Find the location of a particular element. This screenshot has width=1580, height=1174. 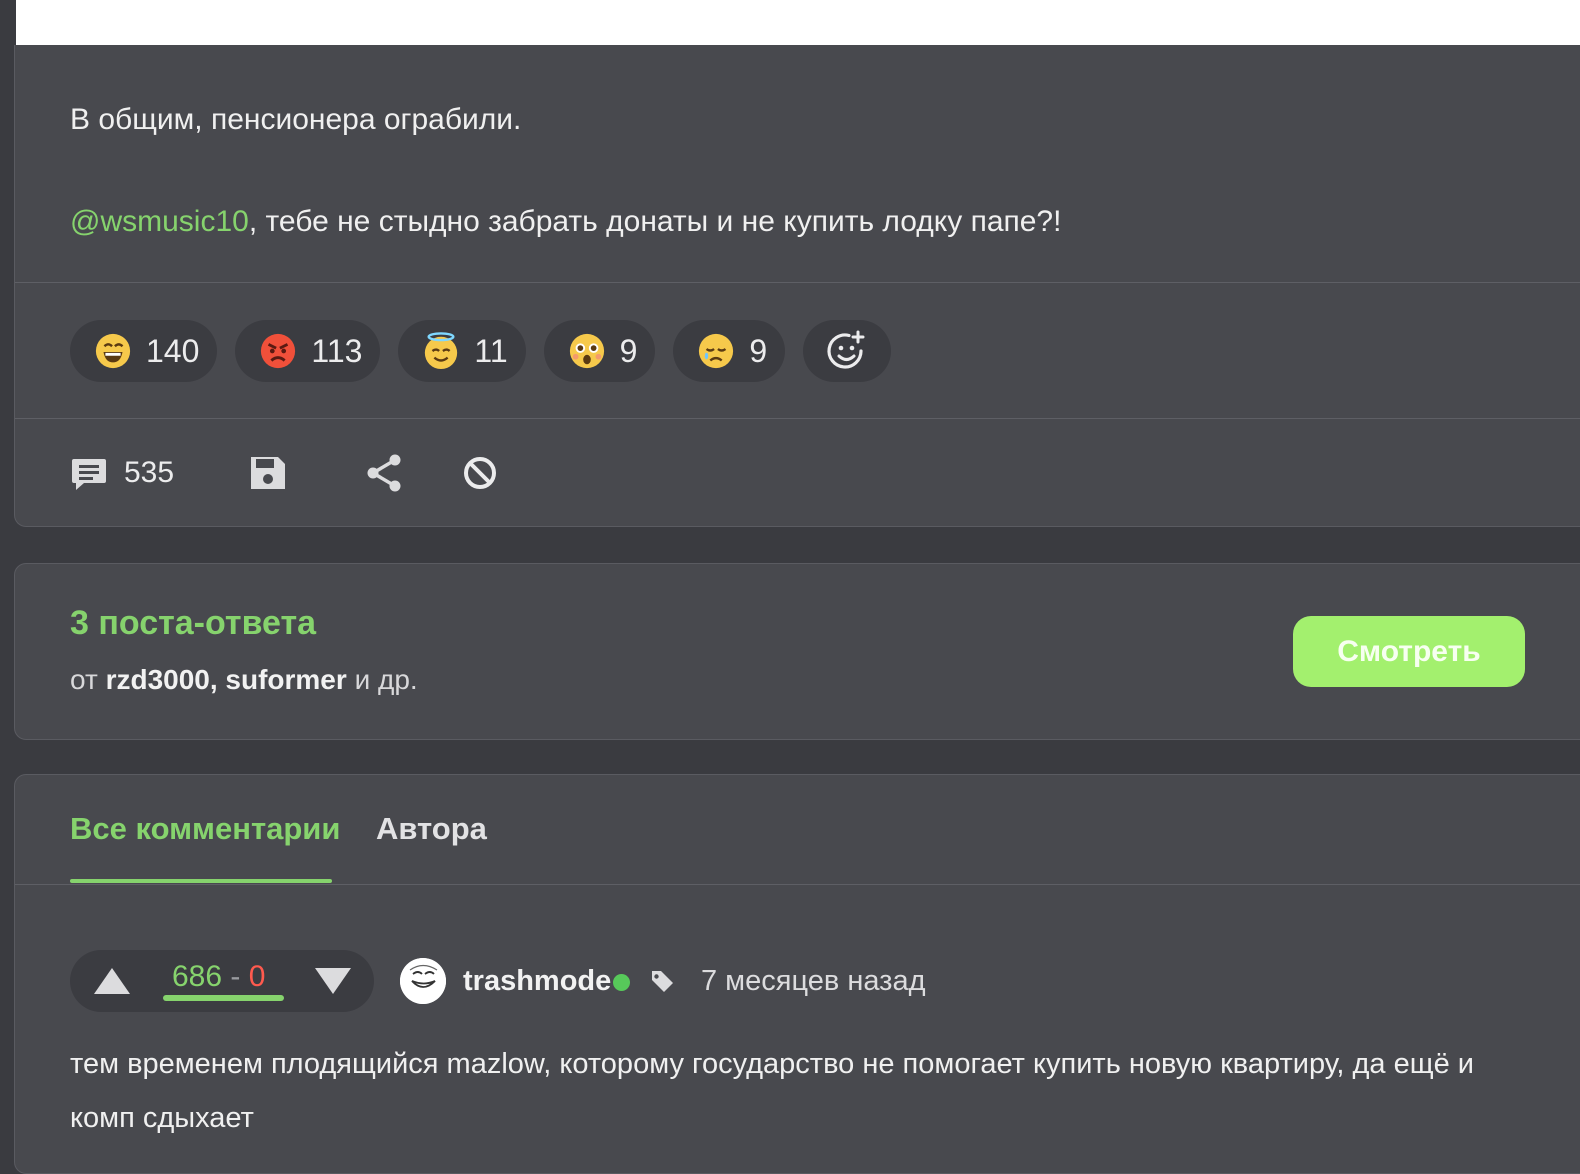

reply-posts-authors: от rzd3000, suformer и др. is located at coordinates (244, 680).